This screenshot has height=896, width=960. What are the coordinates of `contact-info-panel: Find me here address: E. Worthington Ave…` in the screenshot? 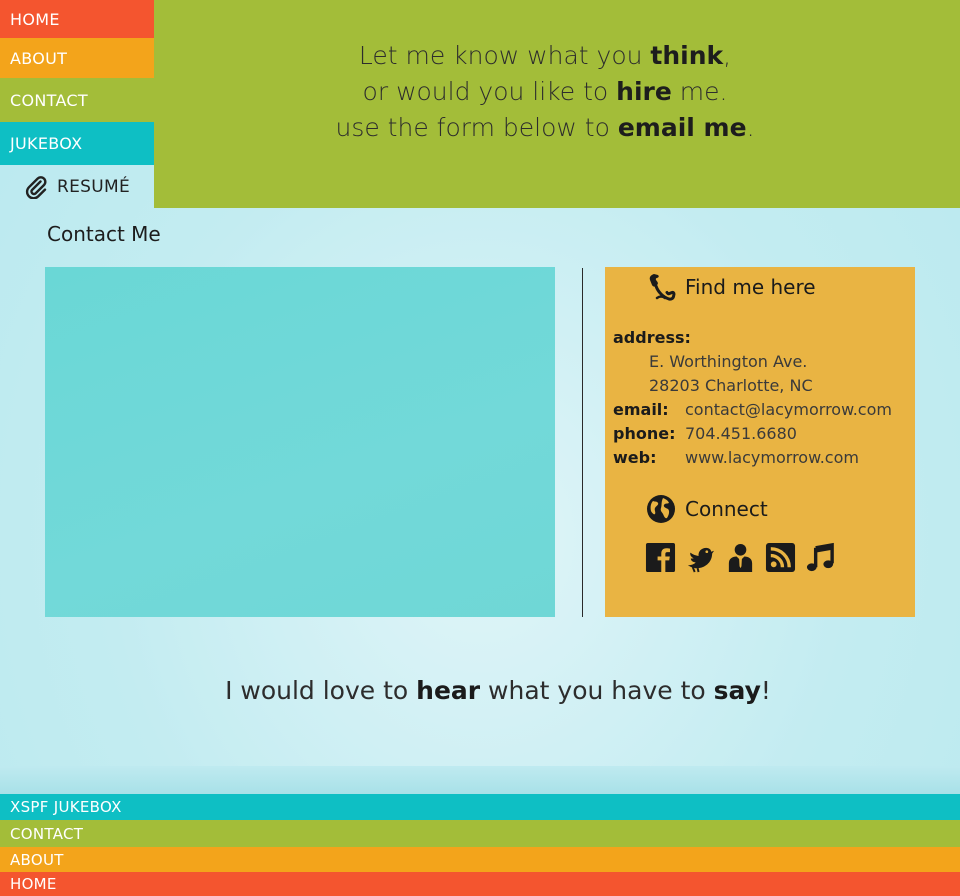 It's located at (760, 442).